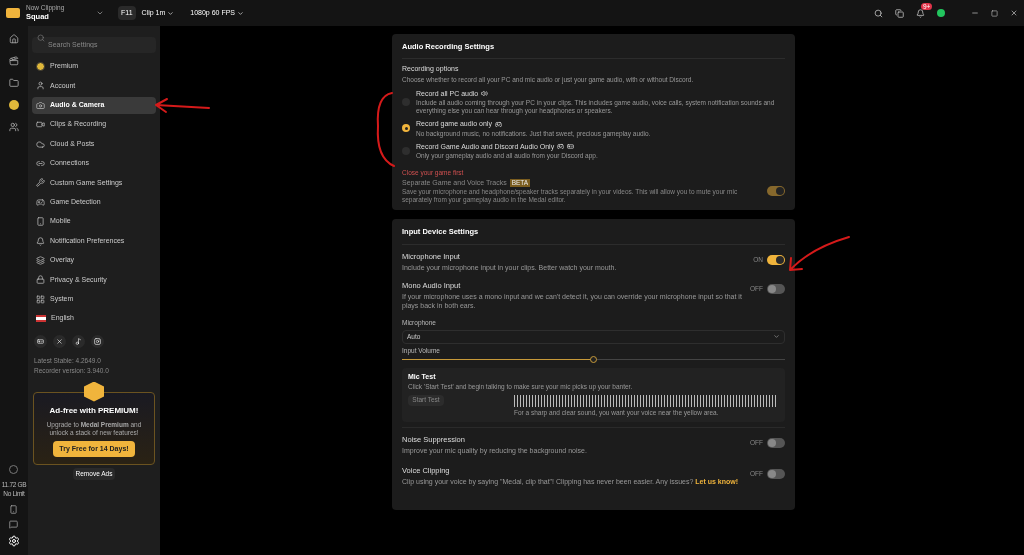 The image size is (1024, 555). I want to click on wrench-icon, so click(40, 183).